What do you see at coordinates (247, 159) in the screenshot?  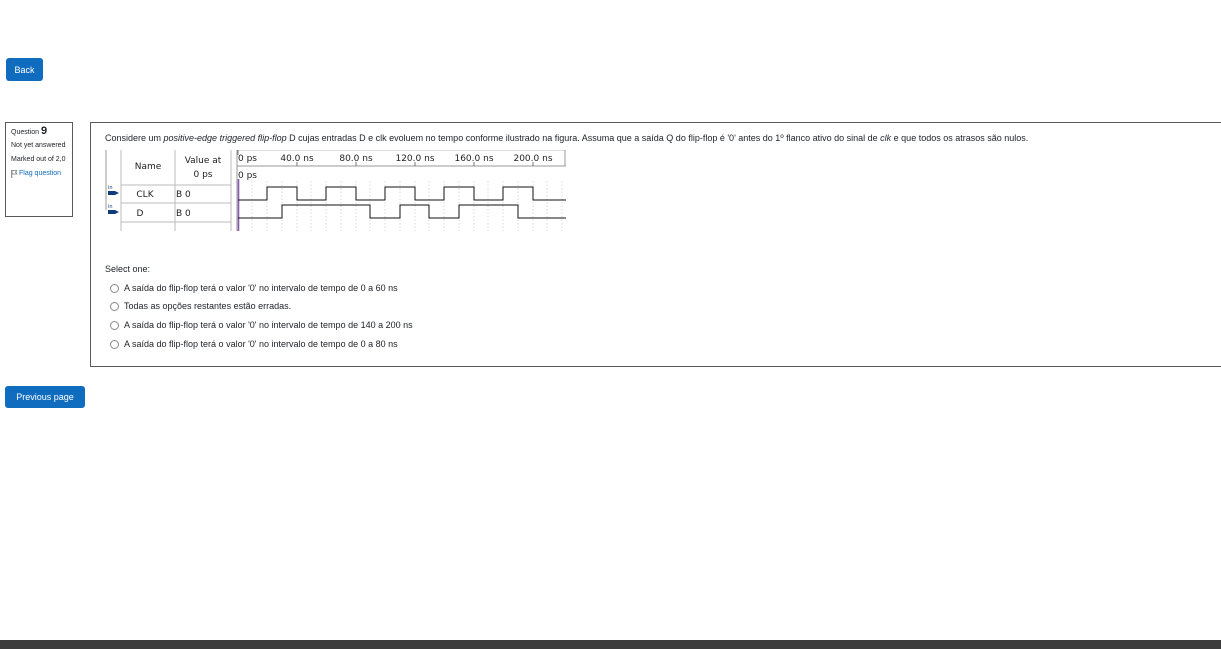 I see `time-tick: 0 ps` at bounding box center [247, 159].